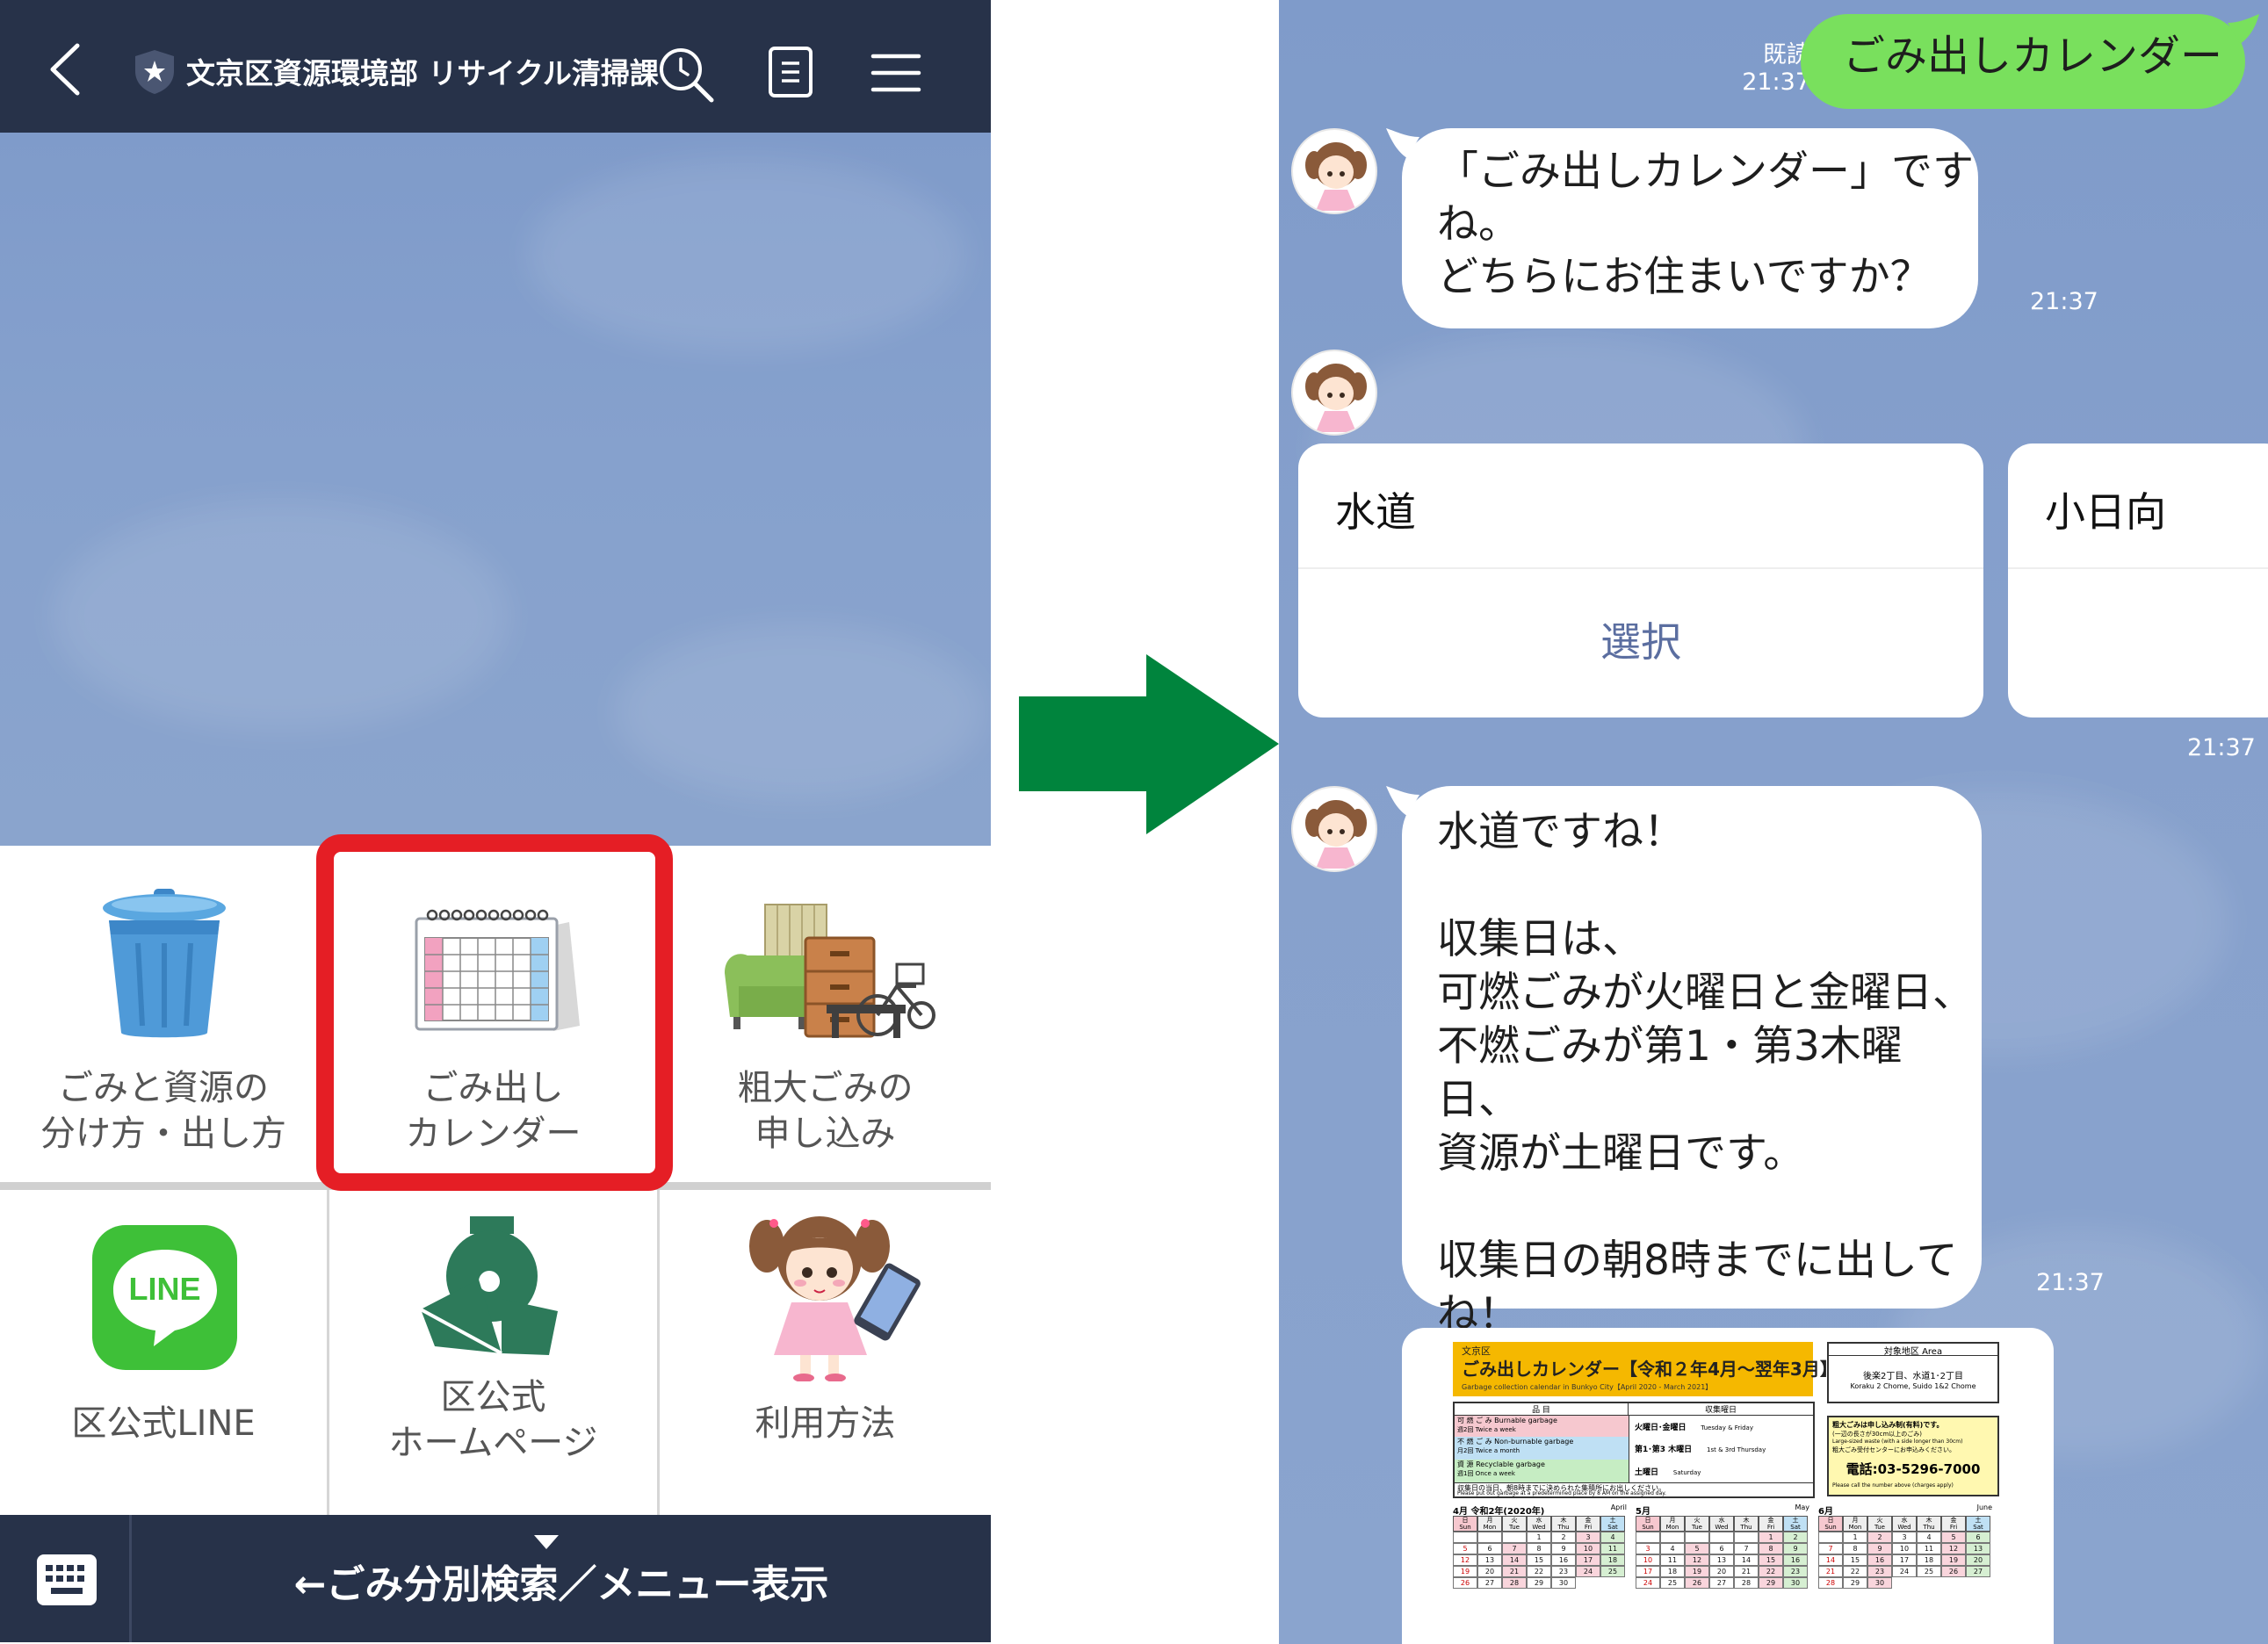  I want to click on month-label-en: May, so click(1802, 1507).